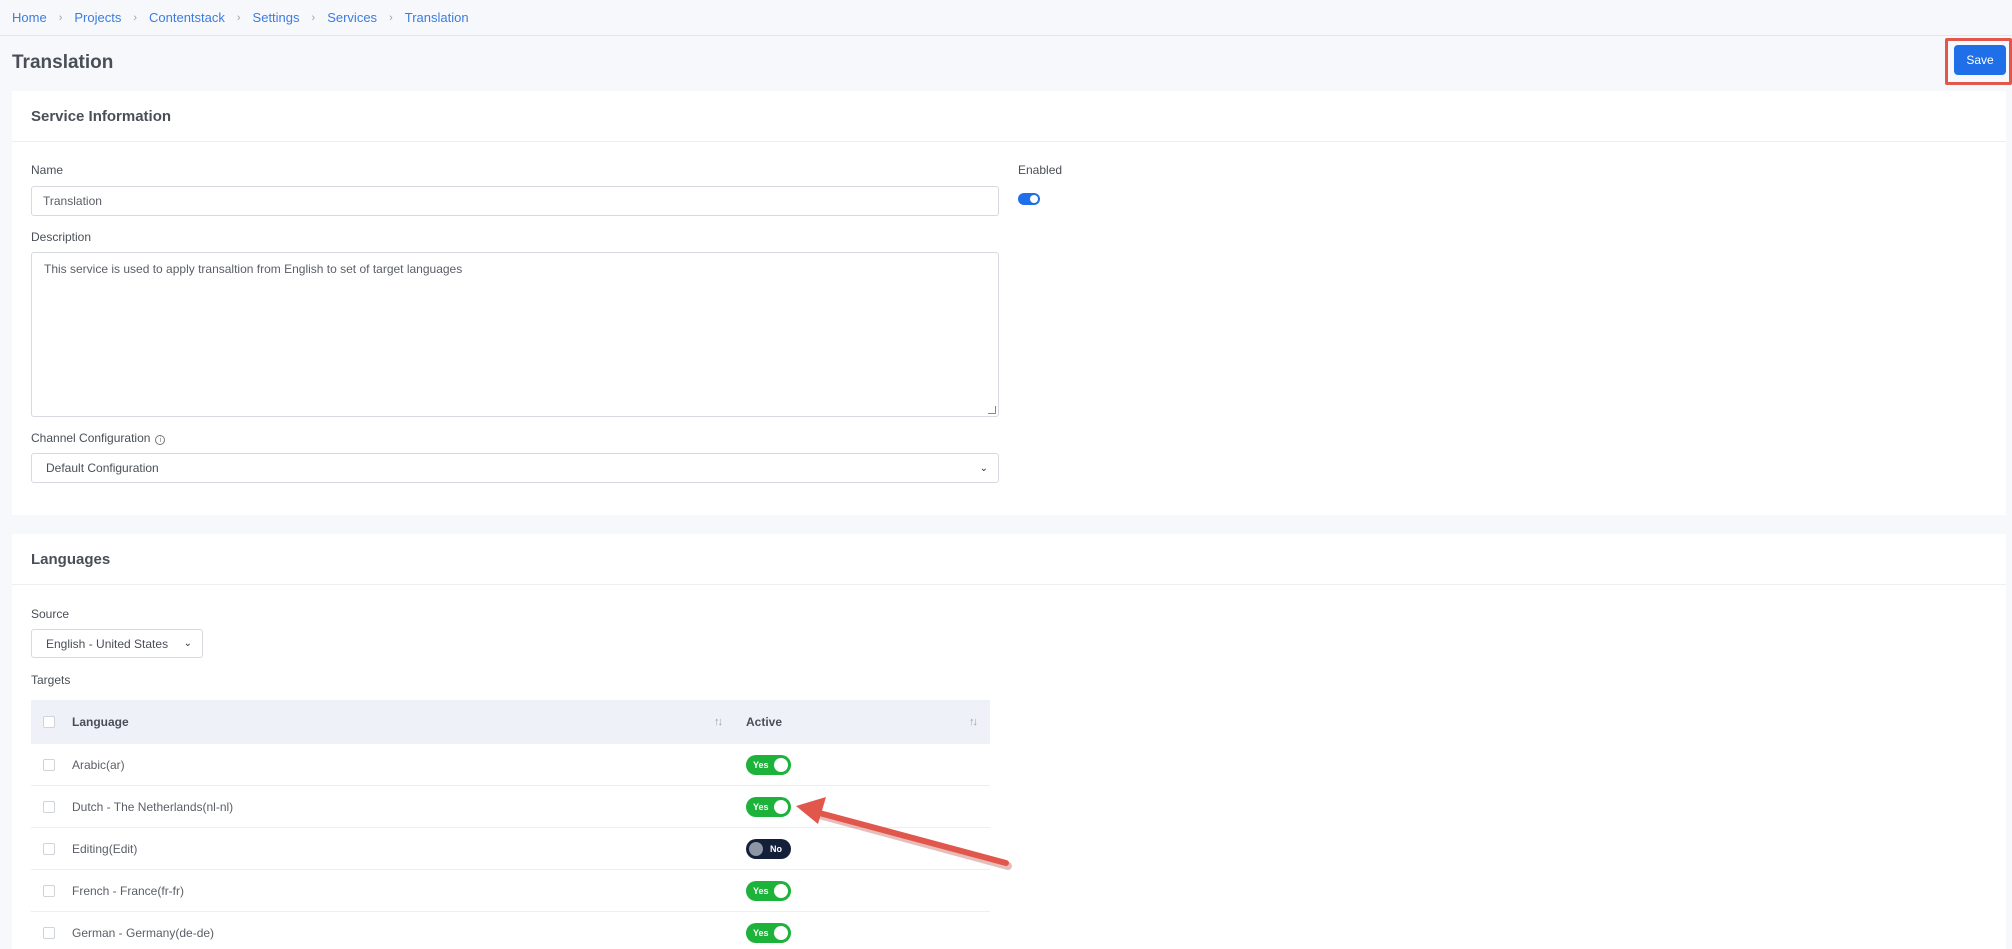  I want to click on enabled-toggle, so click(1029, 199).